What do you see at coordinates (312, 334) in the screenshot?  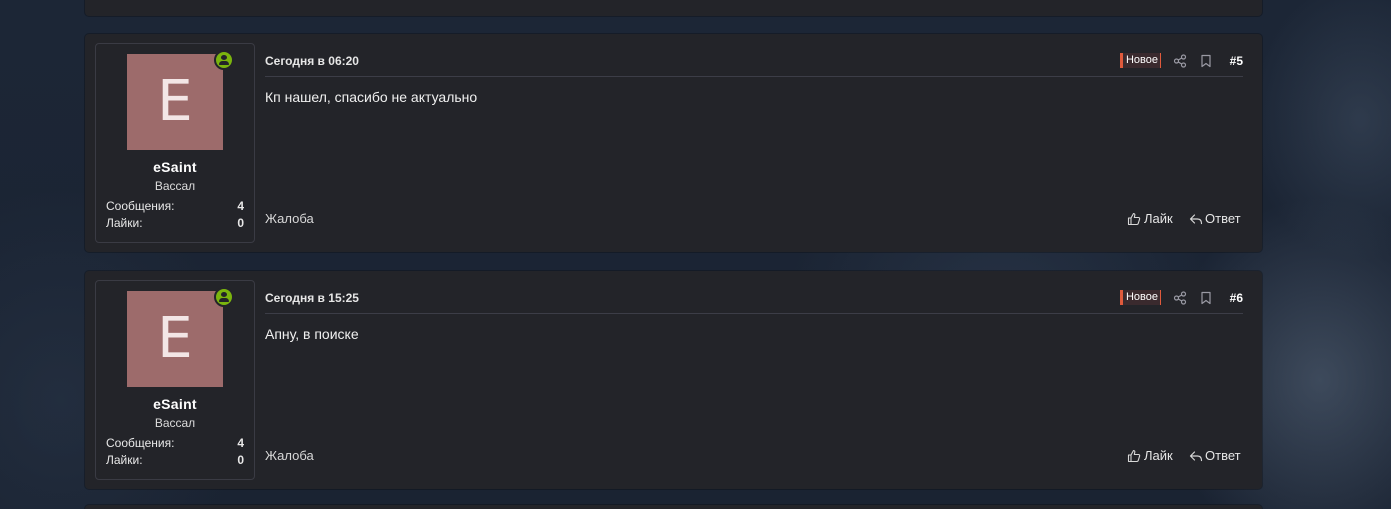 I see `post-message: Апну, в поиске` at bounding box center [312, 334].